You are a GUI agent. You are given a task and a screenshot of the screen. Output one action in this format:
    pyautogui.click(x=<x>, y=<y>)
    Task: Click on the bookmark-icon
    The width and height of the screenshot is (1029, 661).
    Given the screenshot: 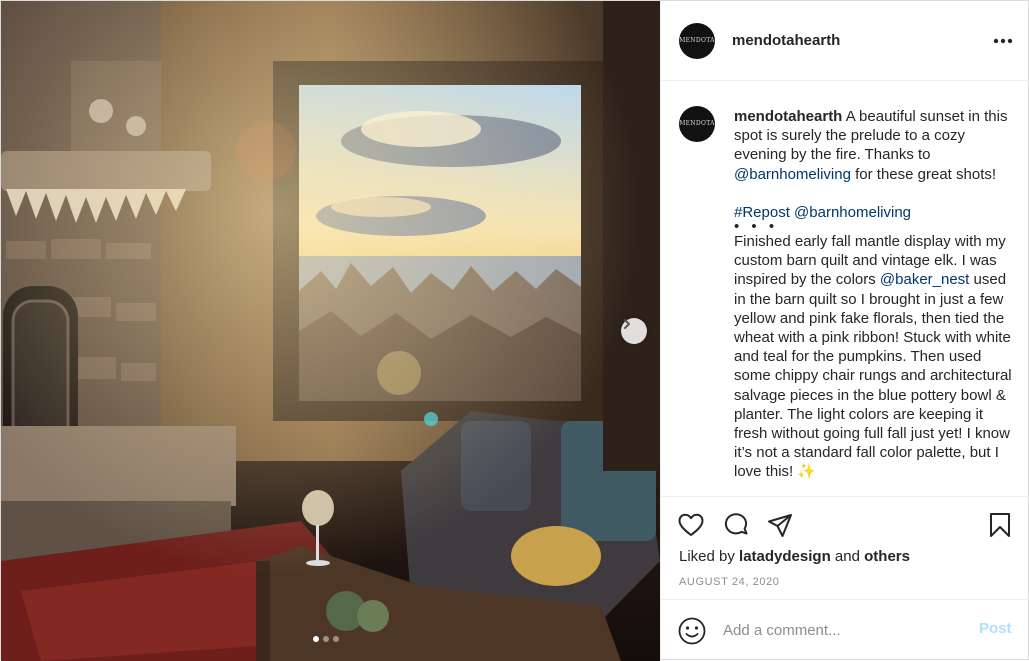 What is the action you would take?
    pyautogui.click(x=1000, y=525)
    